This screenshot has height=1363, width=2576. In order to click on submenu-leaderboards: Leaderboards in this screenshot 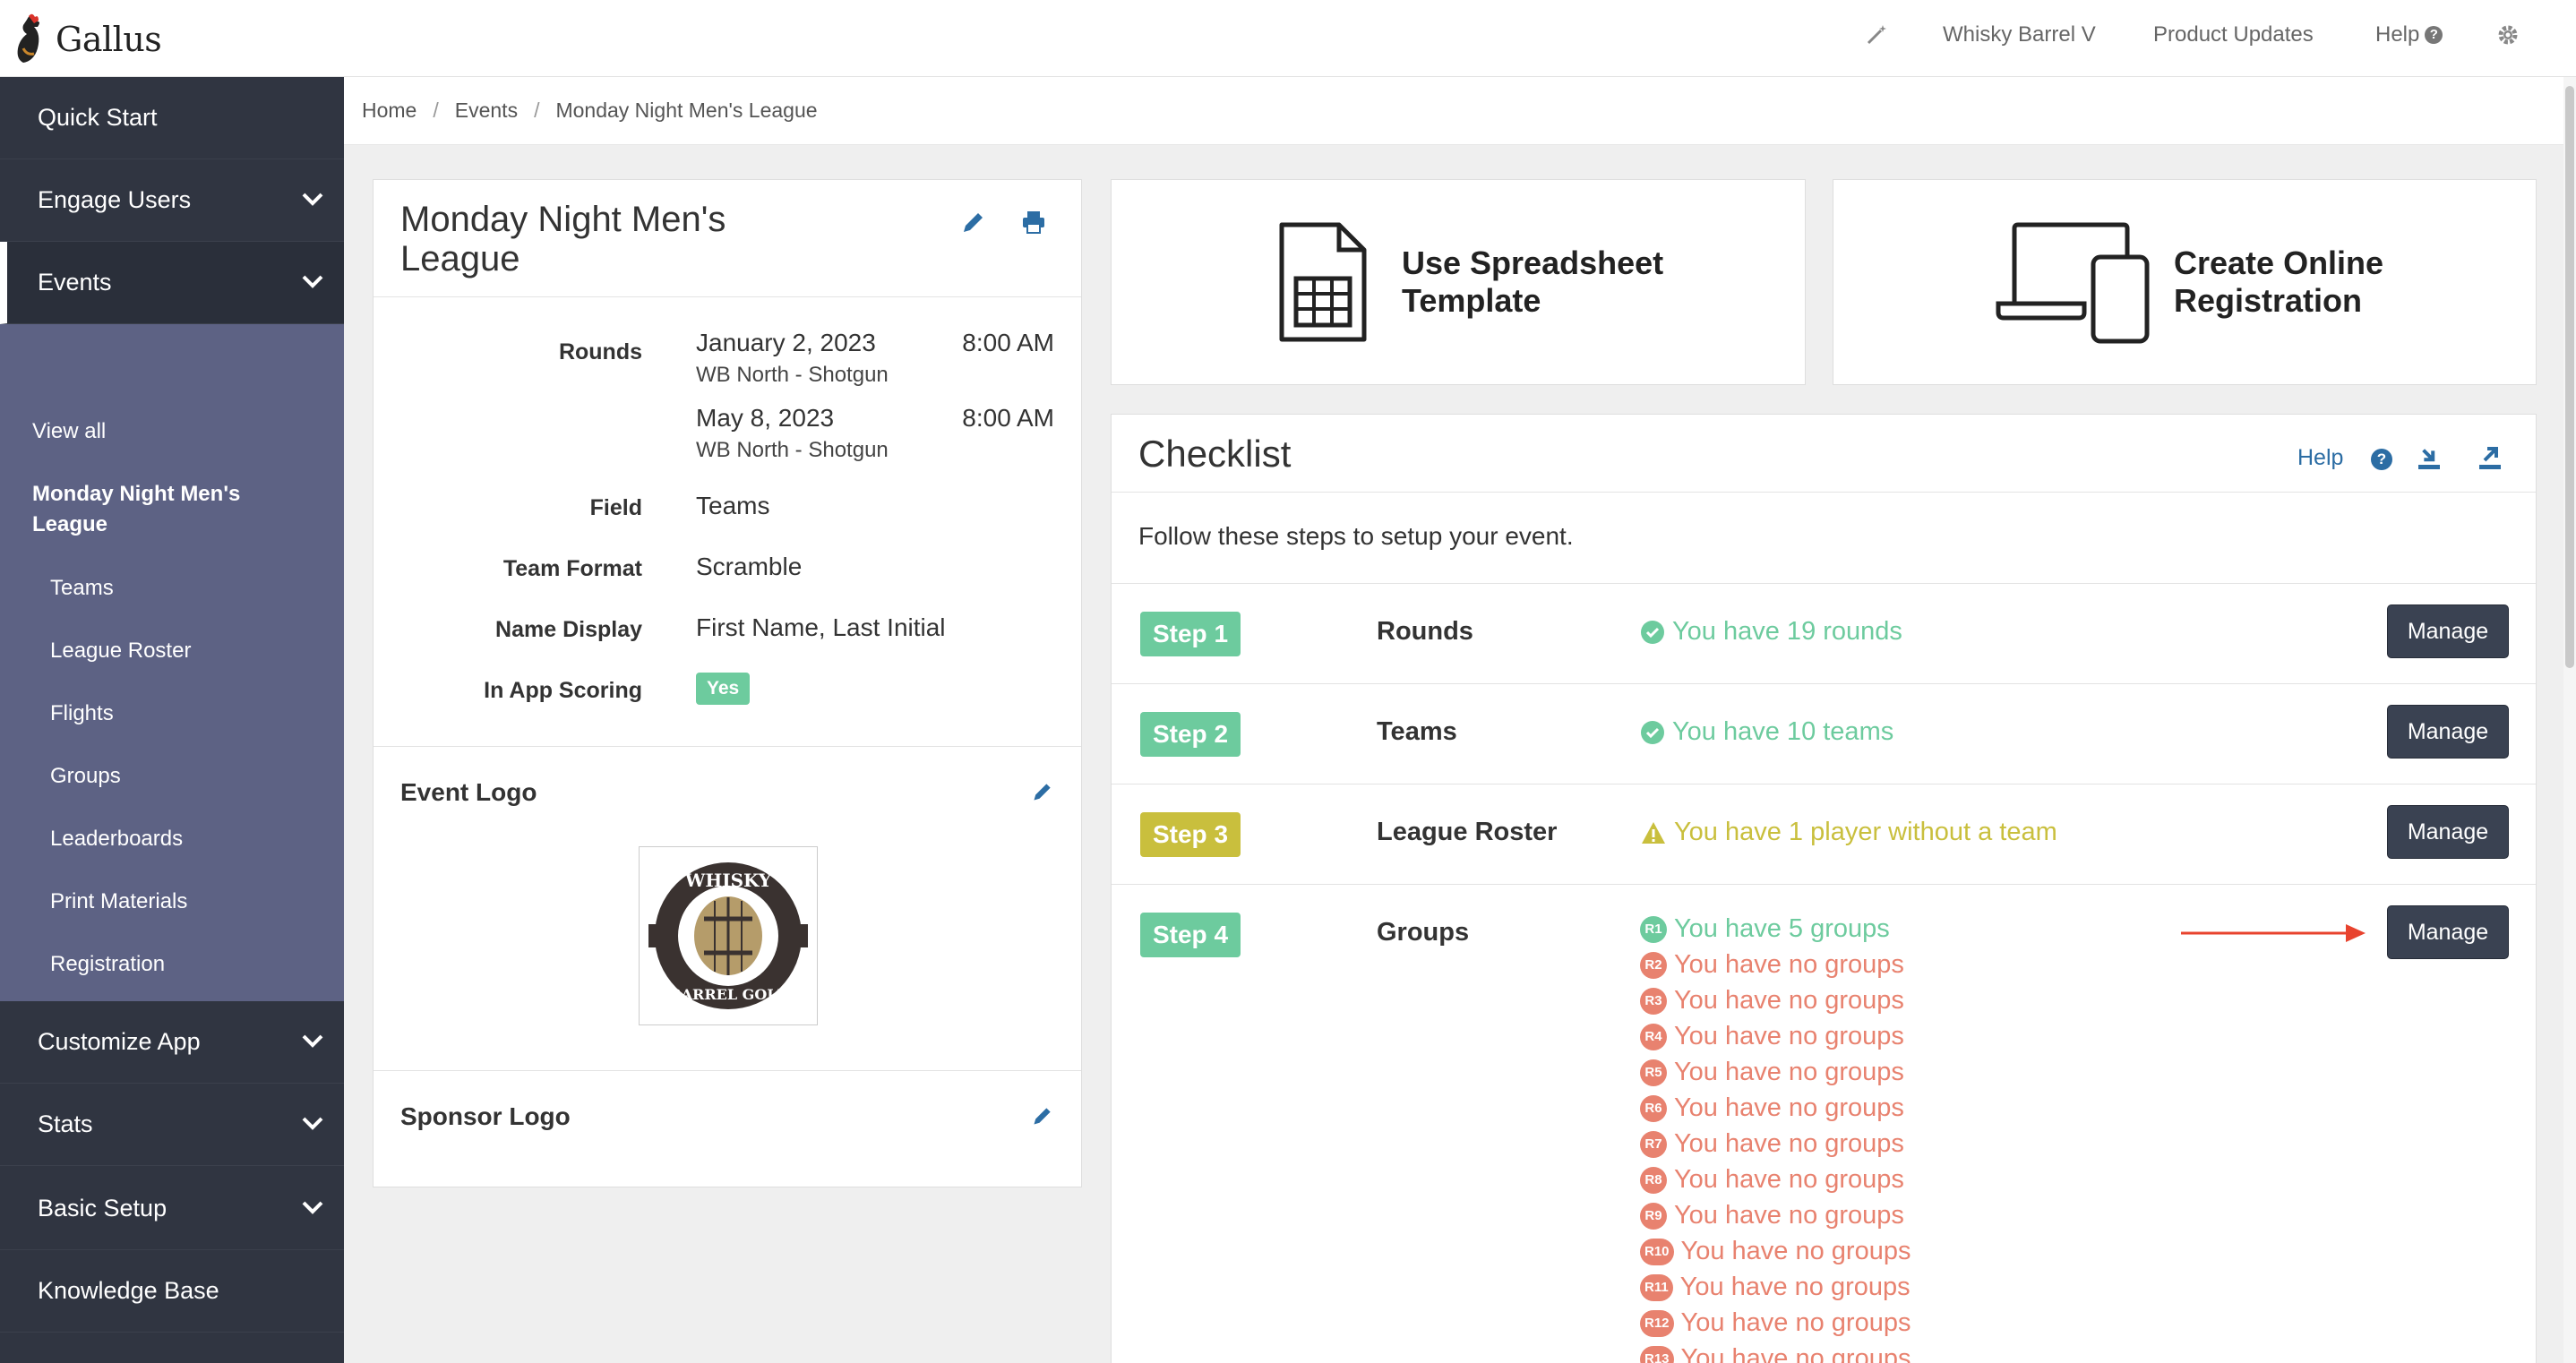, I will do `click(116, 839)`.